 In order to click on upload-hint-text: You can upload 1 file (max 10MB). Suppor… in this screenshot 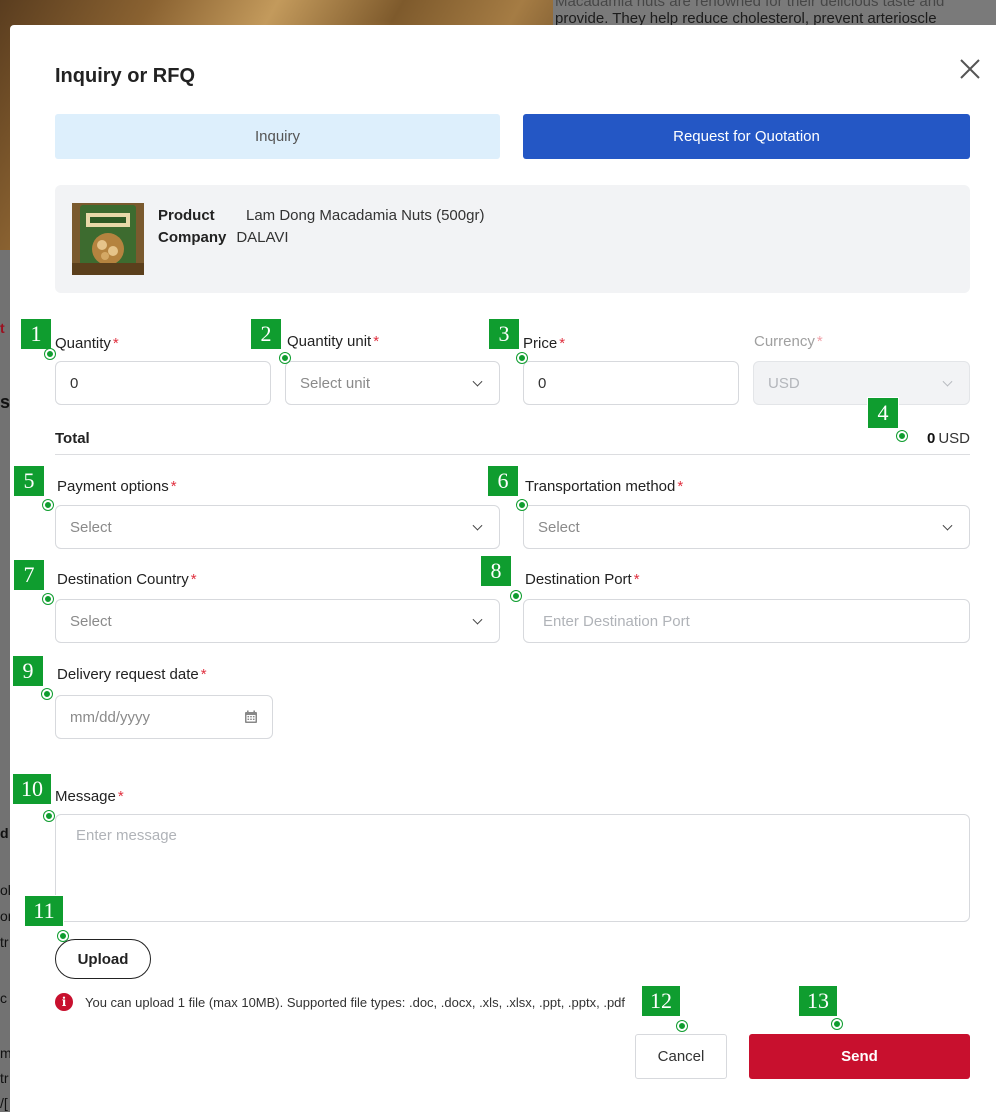, I will do `click(355, 1002)`.